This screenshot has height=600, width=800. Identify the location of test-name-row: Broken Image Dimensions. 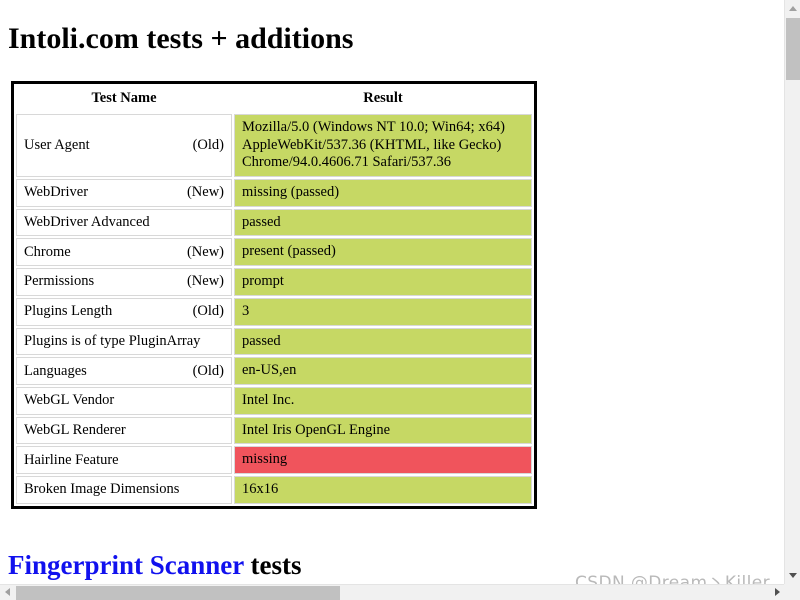
(124, 489).